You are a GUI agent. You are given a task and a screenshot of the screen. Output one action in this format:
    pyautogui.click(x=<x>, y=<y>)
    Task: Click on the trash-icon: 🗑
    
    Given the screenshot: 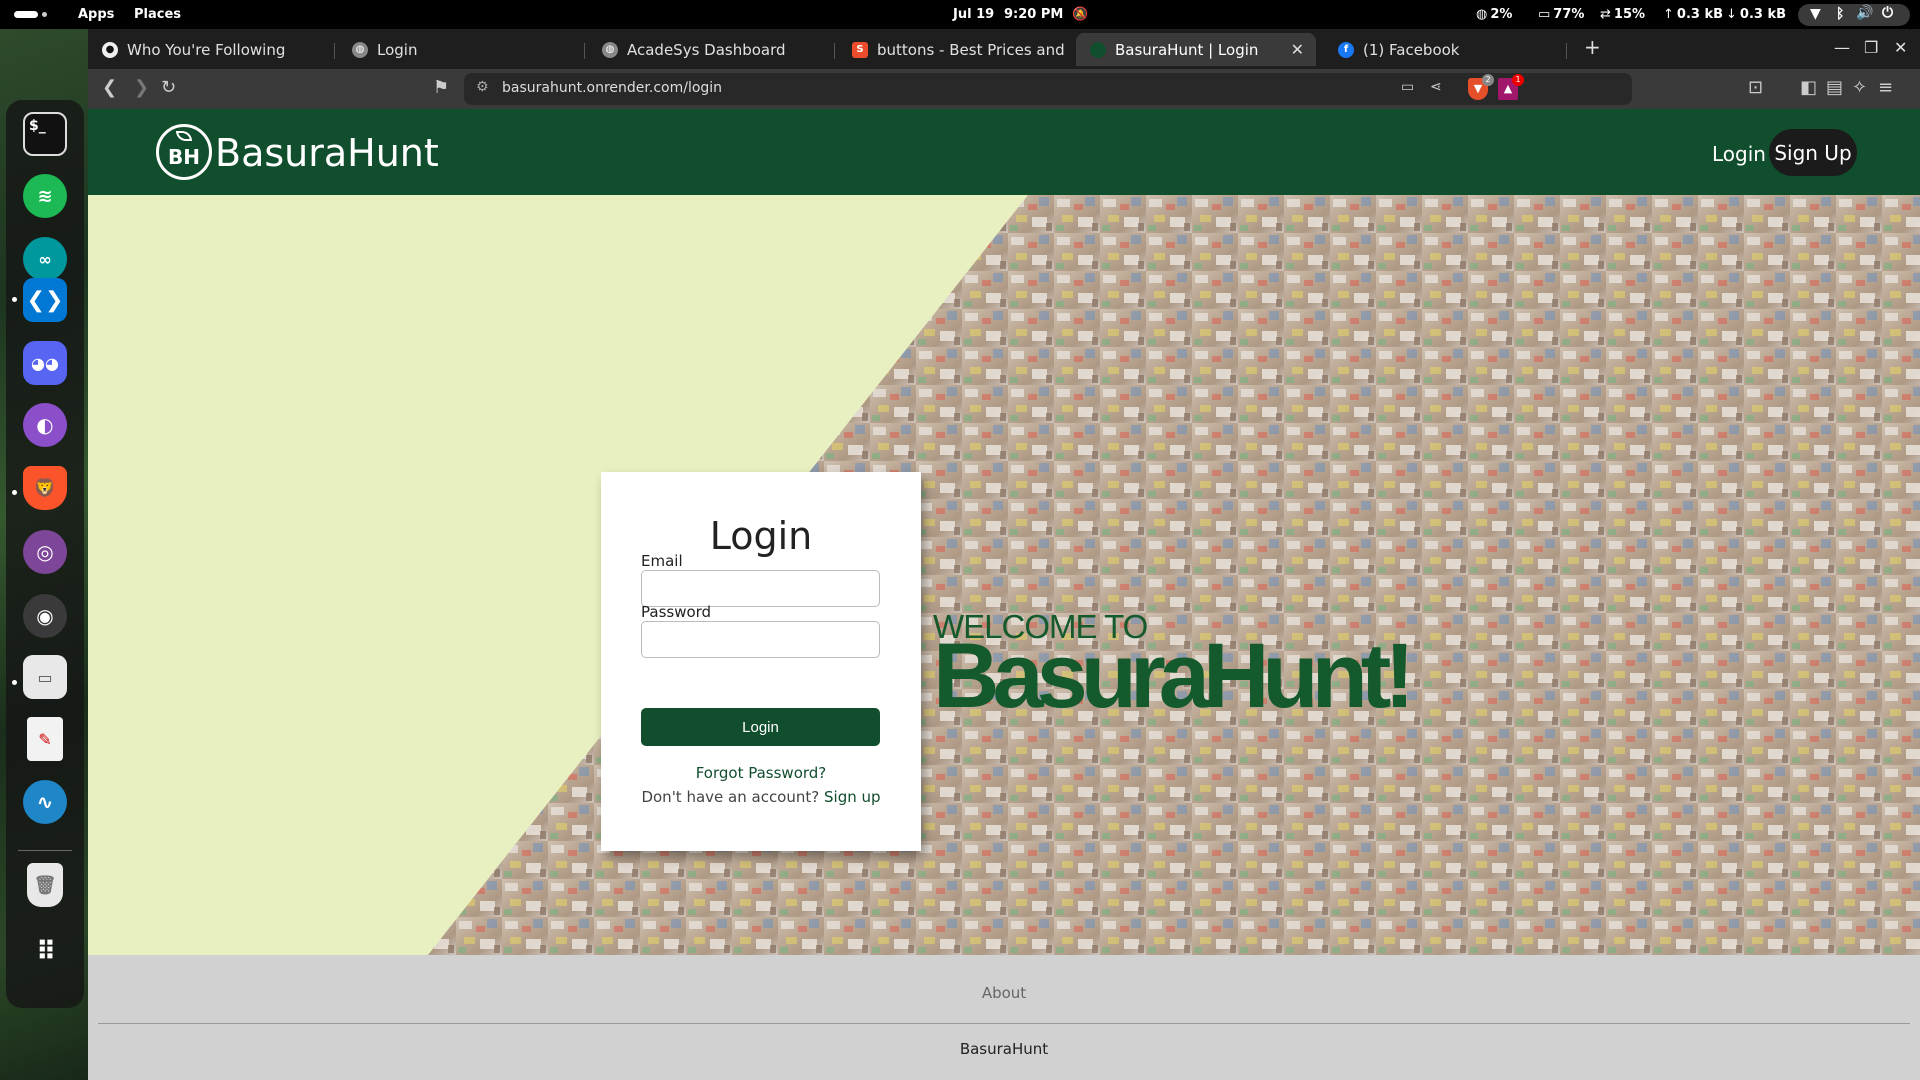 What is the action you would take?
    pyautogui.click(x=45, y=885)
    